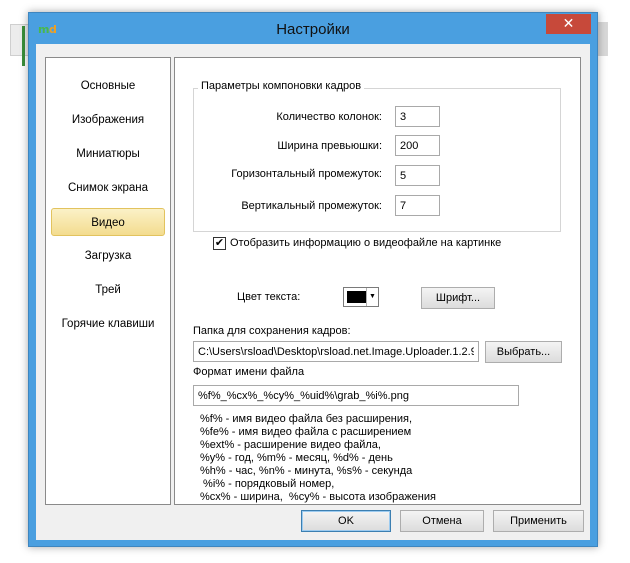 The height and width of the screenshot is (563, 630). Describe the element at coordinates (296, 458) in the screenshot. I see `help-line: %y% - год, %m% - месяц, %d% - день` at that location.